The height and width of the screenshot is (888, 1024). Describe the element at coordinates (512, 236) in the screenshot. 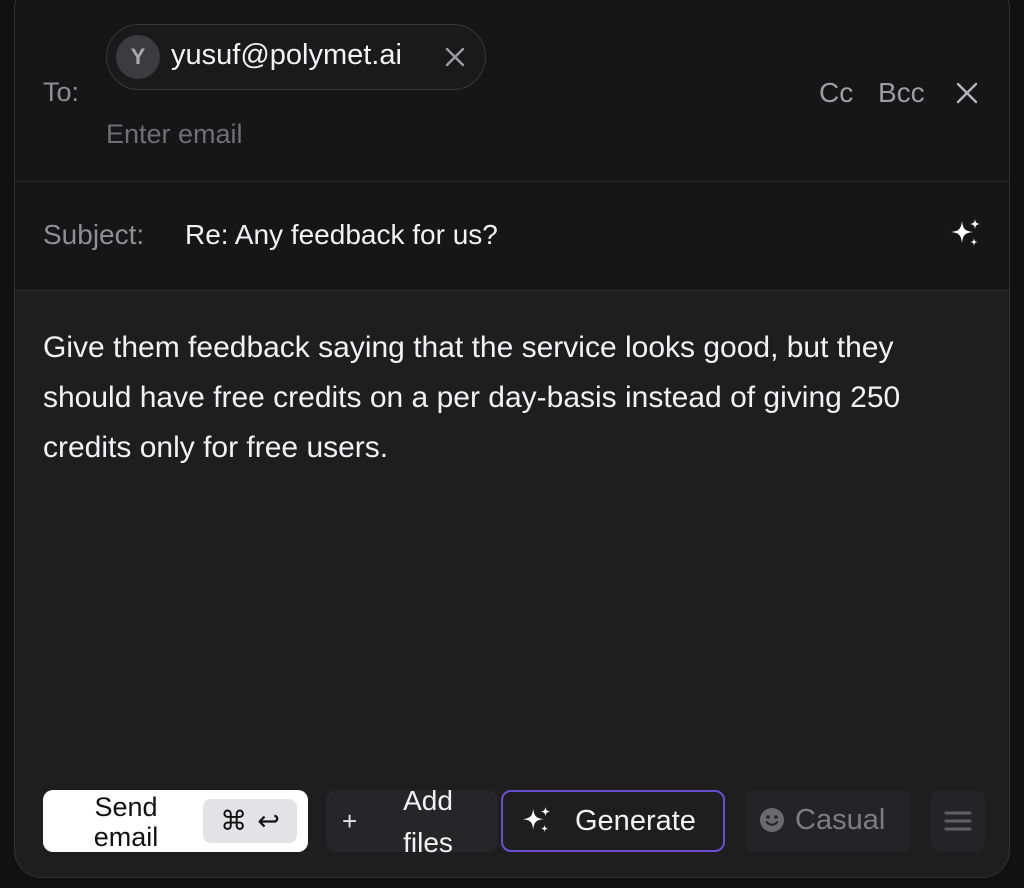

I see `subject-row: Subject: Re: Any feedback for us?` at that location.